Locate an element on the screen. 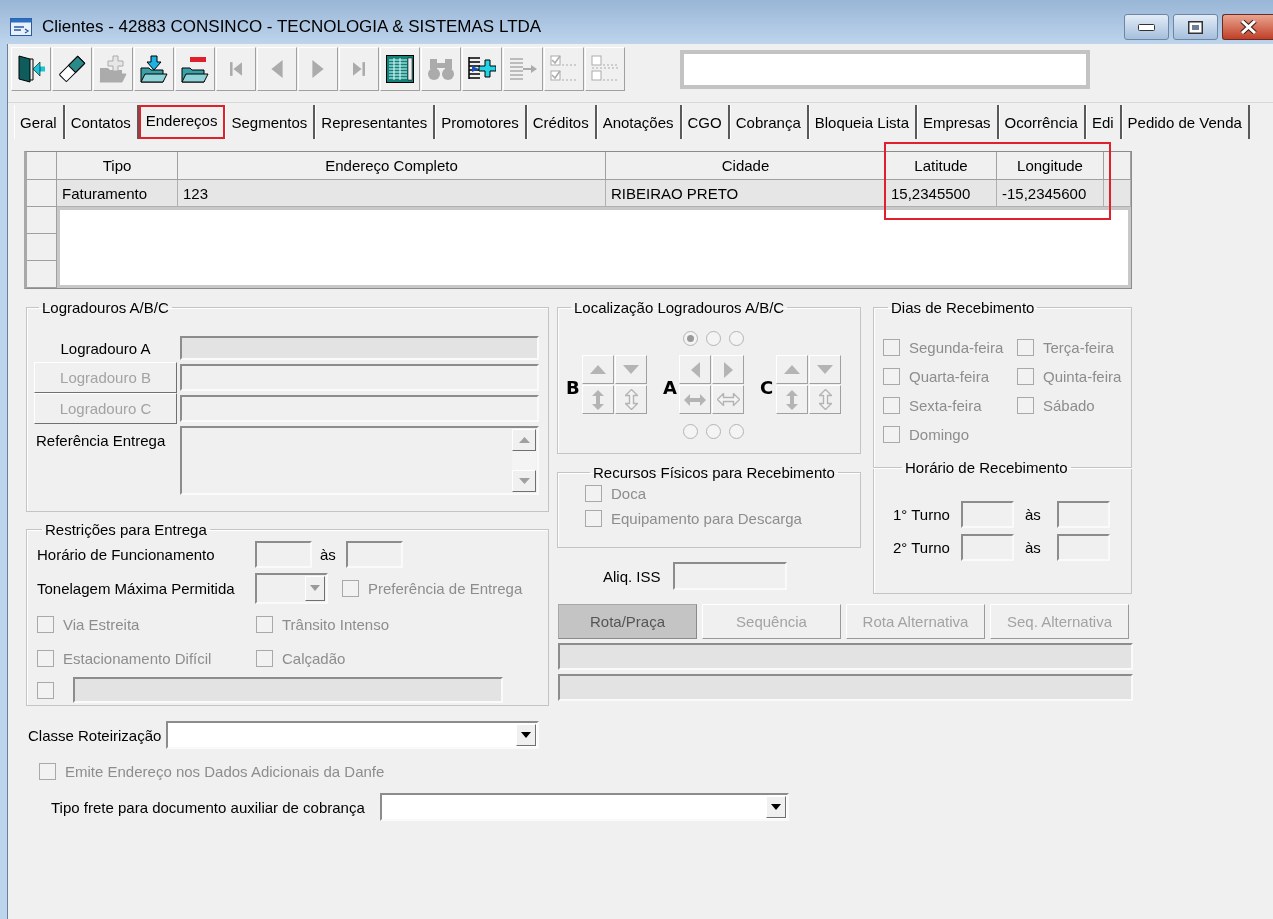  column-header: Endereço Completo is located at coordinates (392, 166).